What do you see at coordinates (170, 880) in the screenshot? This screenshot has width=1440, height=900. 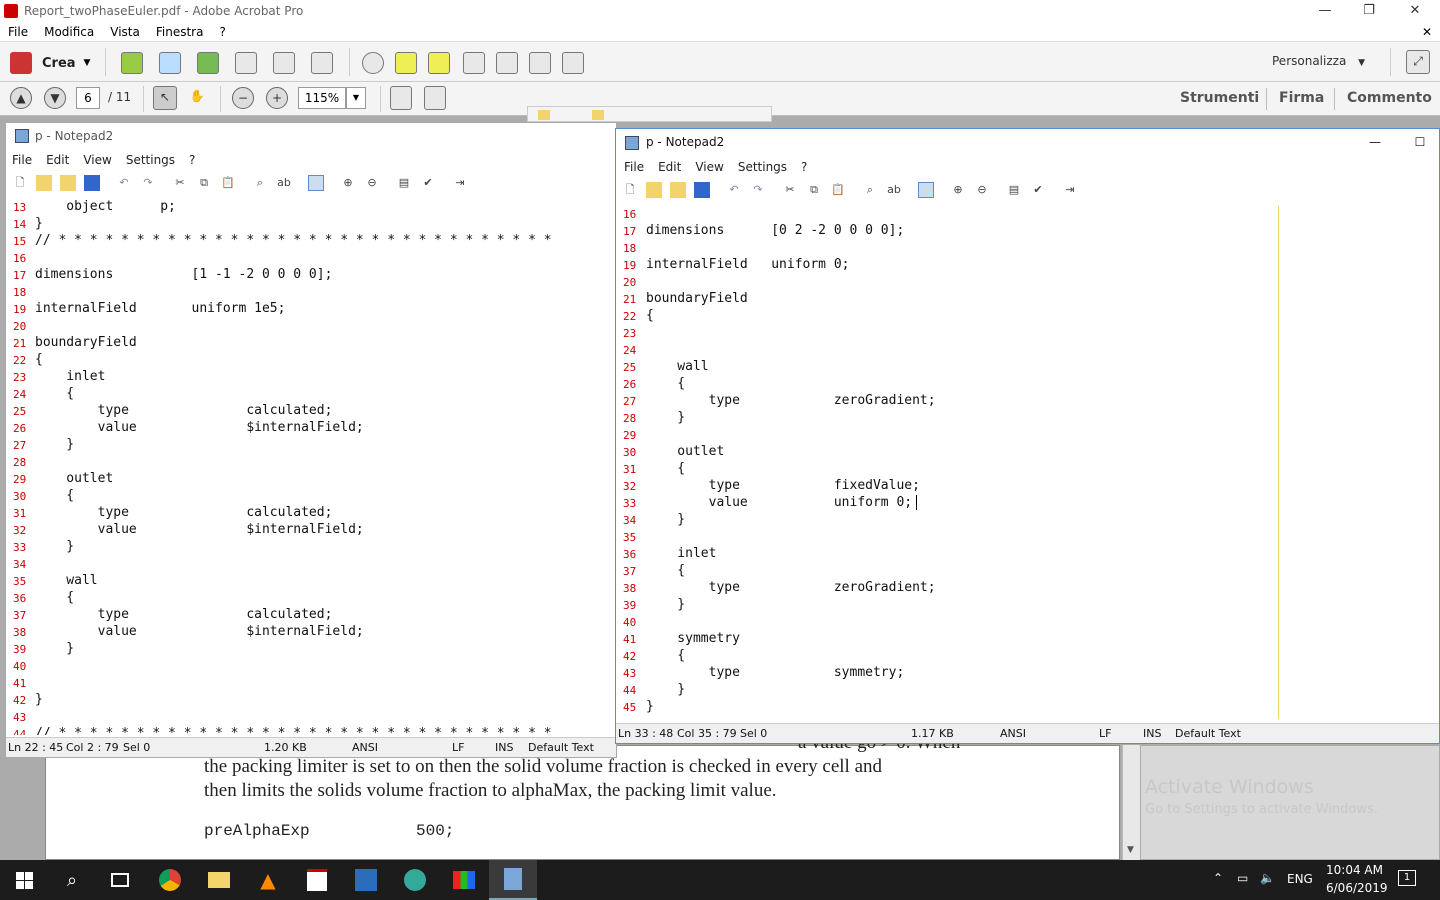 I see `chrome-icon` at bounding box center [170, 880].